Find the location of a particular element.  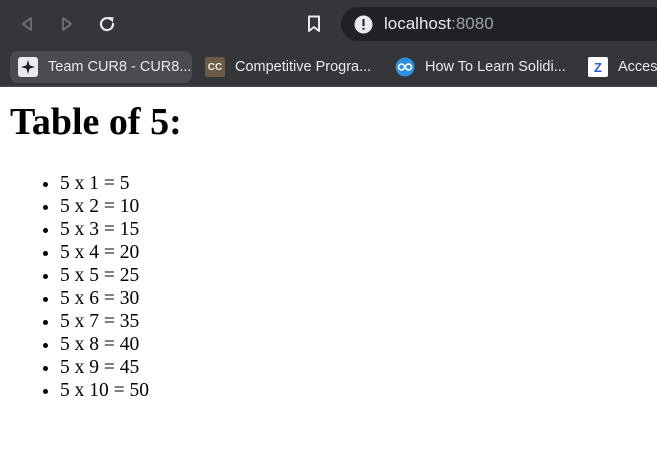

info-icon is located at coordinates (363, 24).